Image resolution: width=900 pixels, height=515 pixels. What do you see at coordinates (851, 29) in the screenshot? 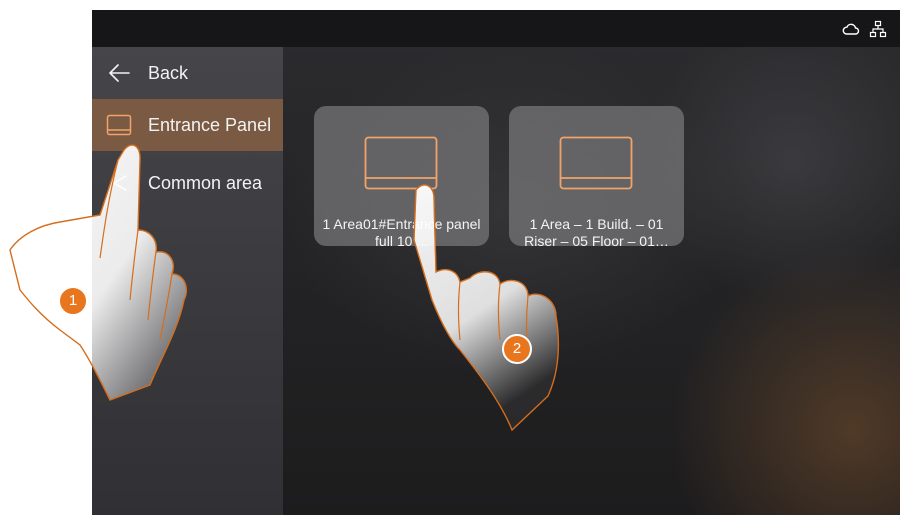
I see `cloud-icon` at bounding box center [851, 29].